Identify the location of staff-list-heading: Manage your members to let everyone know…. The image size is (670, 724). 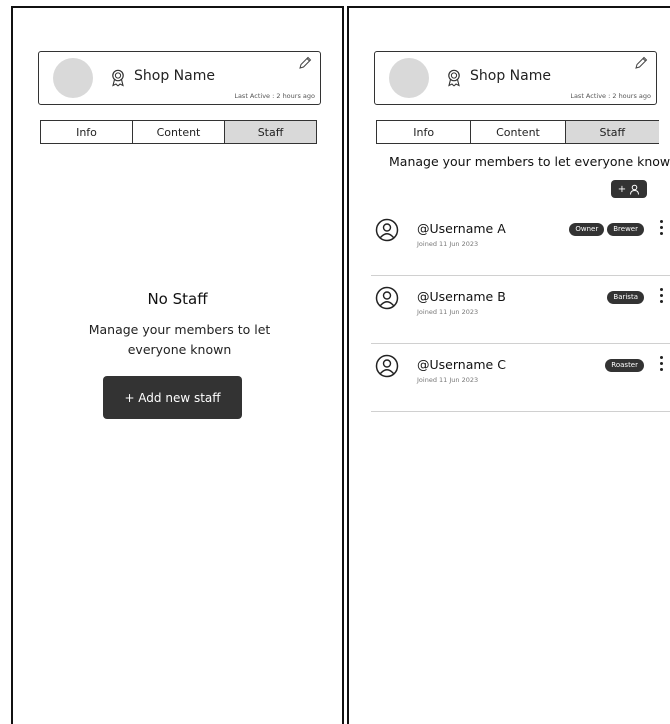
(529, 161).